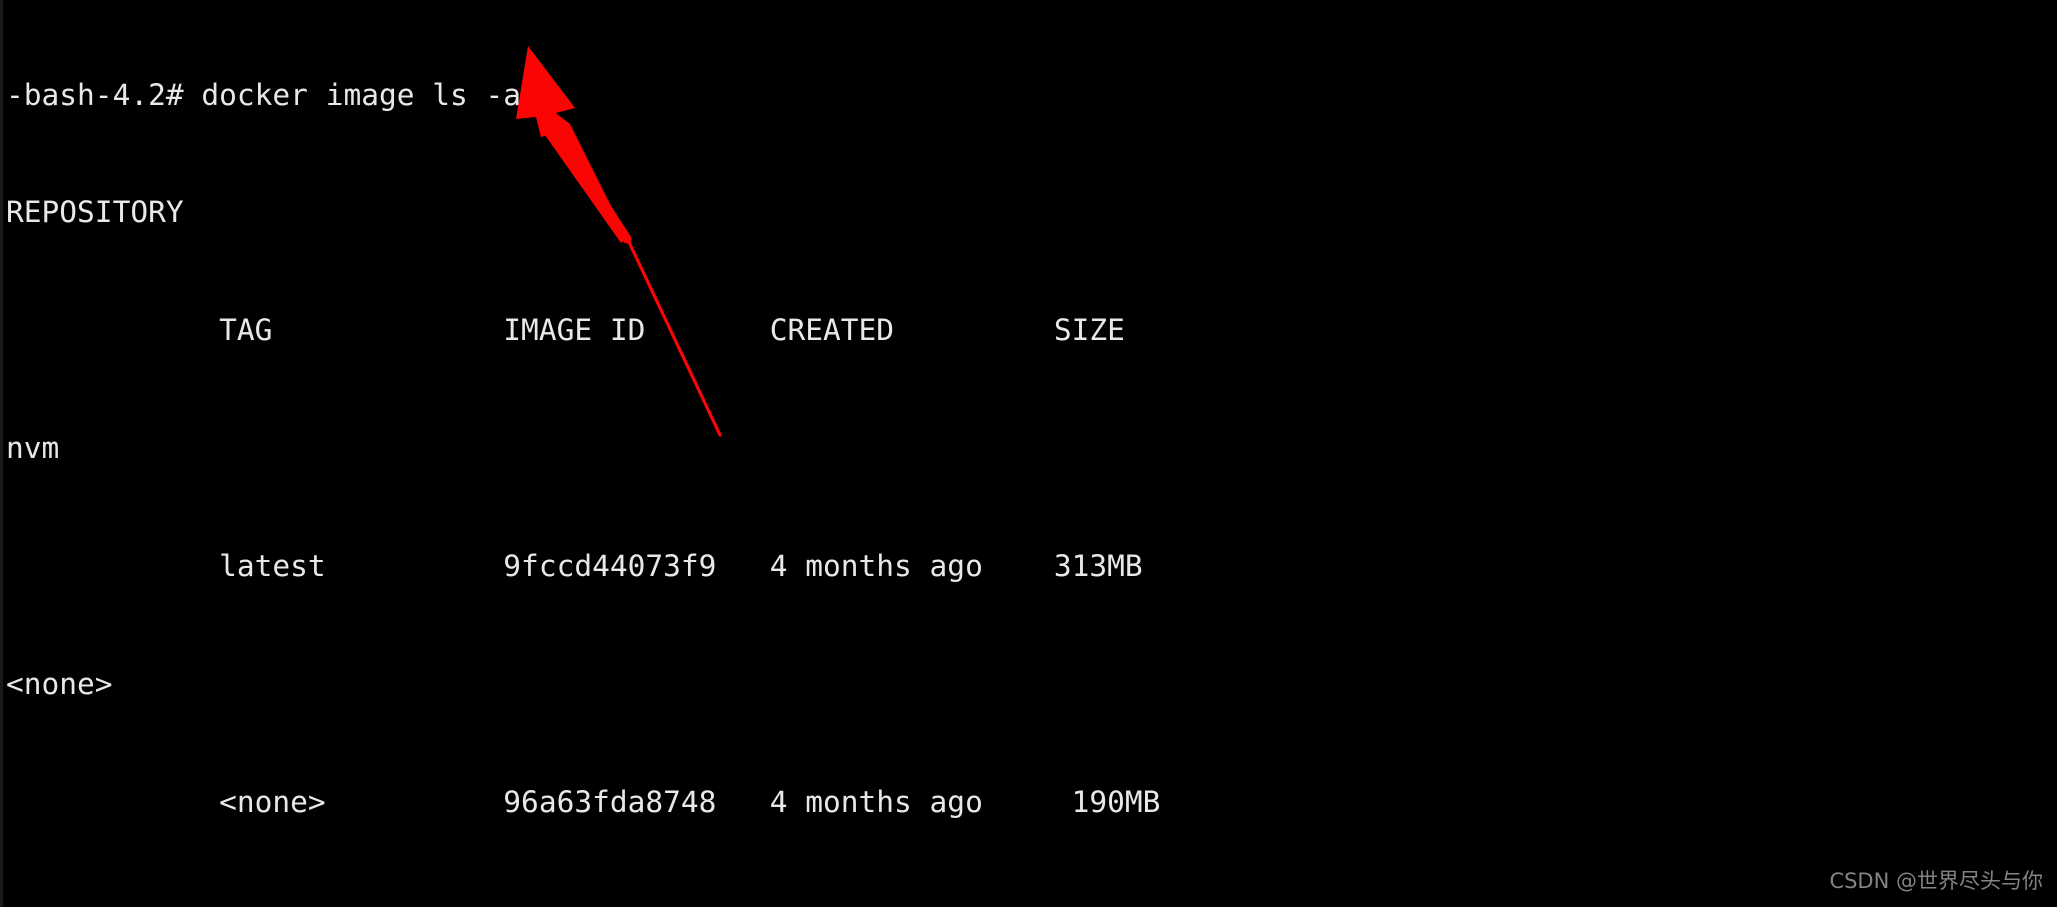  What do you see at coordinates (264, 94) in the screenshot?
I see `terminal-line-prompt: -bash-4.2# docker image ls -a` at bounding box center [264, 94].